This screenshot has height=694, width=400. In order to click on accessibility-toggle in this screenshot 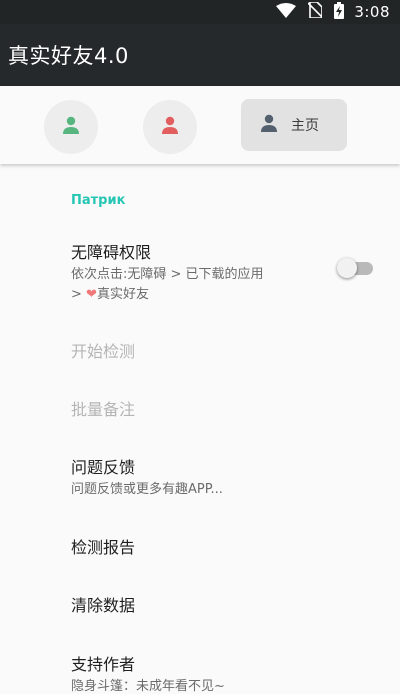, I will do `click(355, 268)`.